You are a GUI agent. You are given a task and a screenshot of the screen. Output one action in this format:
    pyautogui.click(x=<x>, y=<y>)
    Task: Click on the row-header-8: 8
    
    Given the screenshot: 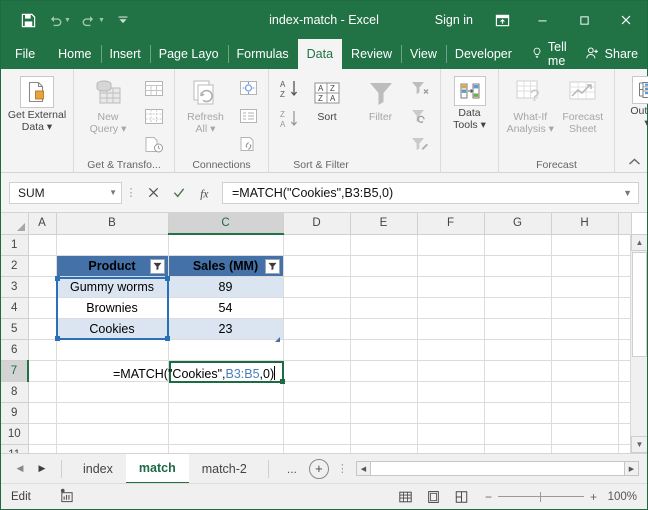 What is the action you would take?
    pyautogui.click(x=15, y=392)
    